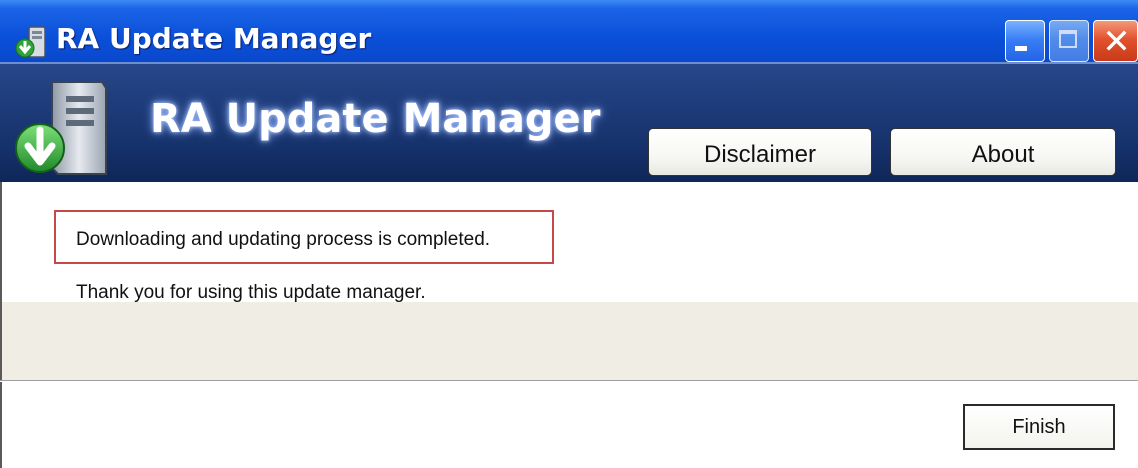  I want to click on maximize-button, so click(1069, 41).